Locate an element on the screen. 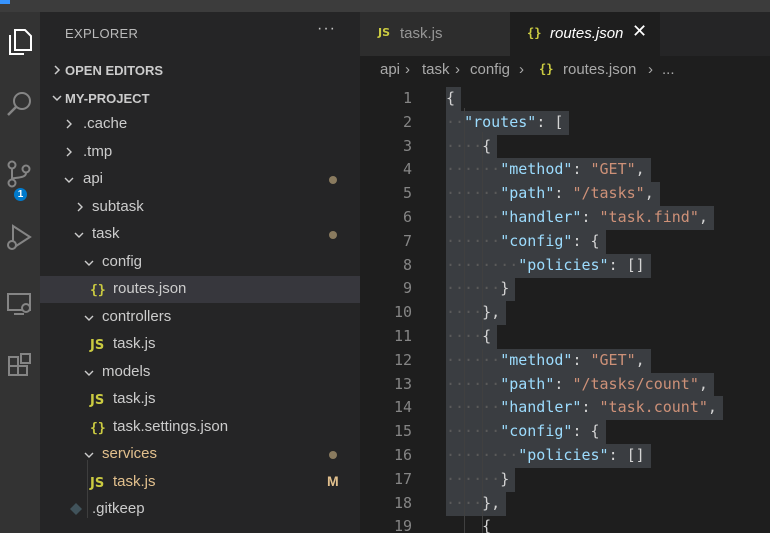 This screenshot has width=770, height=533. tree-item-label: .tmp is located at coordinates (98, 151).